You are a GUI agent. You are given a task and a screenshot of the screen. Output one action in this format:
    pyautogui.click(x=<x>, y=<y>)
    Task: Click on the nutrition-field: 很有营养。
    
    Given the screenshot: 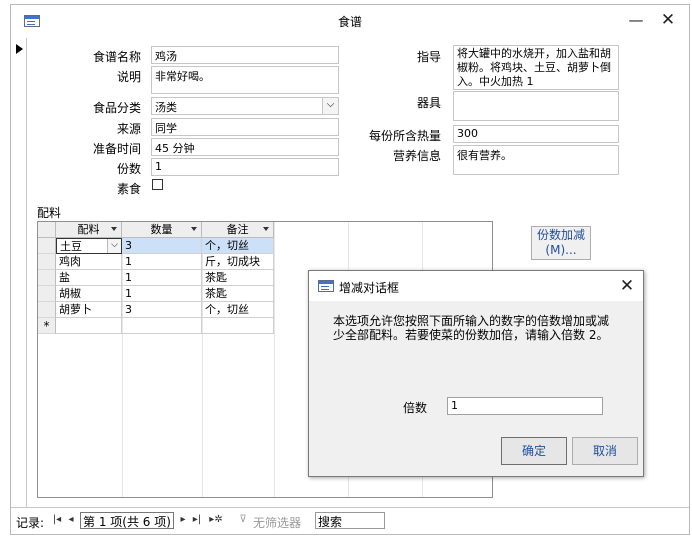 What is the action you would take?
    pyautogui.click(x=536, y=160)
    